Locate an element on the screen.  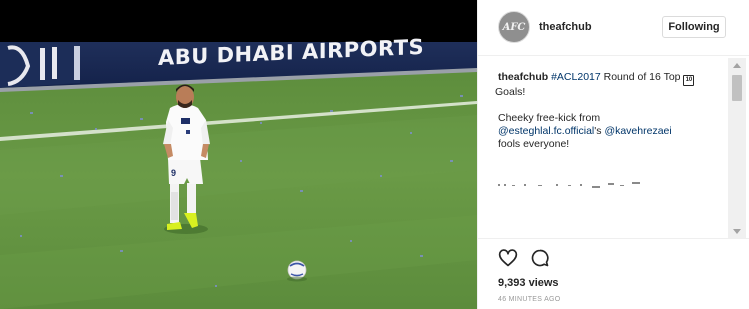
comments-scrollbar is located at coordinates (737, 148).